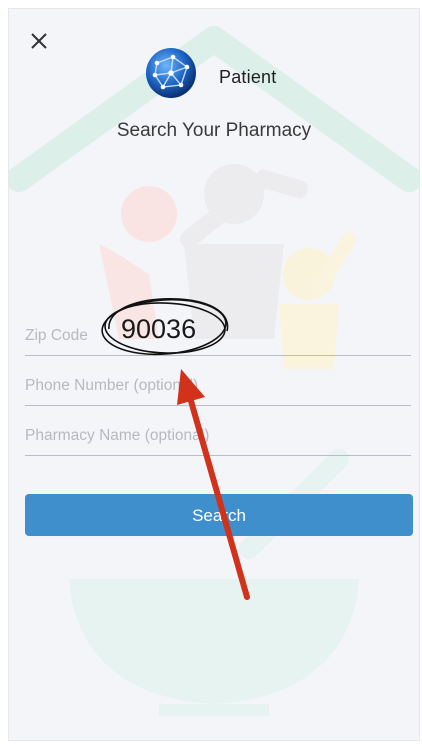  Describe the element at coordinates (248, 77) in the screenshot. I see `app-name: Patient` at that location.